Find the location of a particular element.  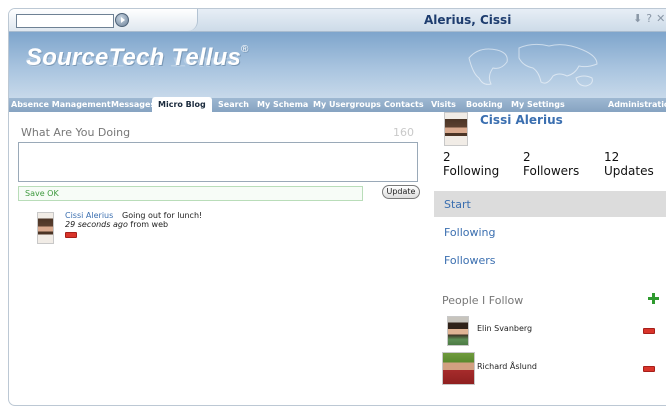

tab-my-settings: My Settings is located at coordinates (538, 104).